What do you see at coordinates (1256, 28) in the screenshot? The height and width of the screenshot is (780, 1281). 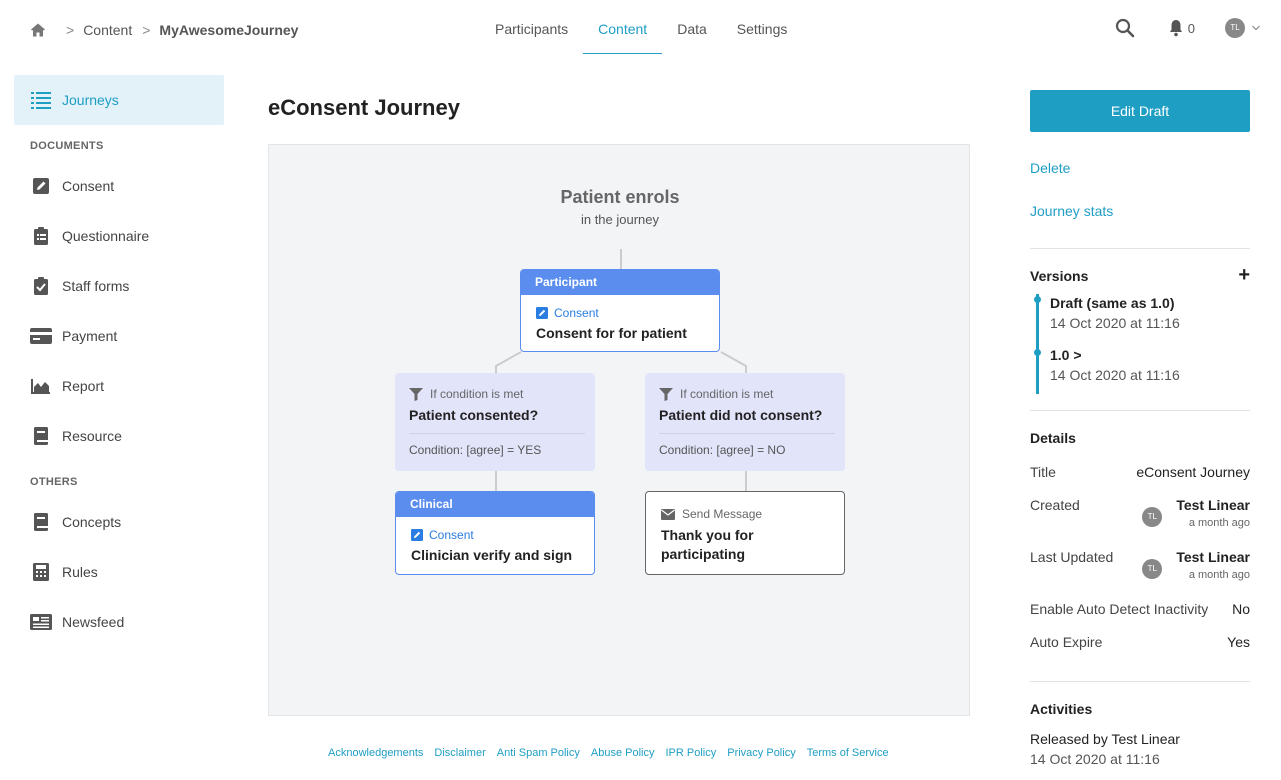 I see `chevron-down-icon` at bounding box center [1256, 28].